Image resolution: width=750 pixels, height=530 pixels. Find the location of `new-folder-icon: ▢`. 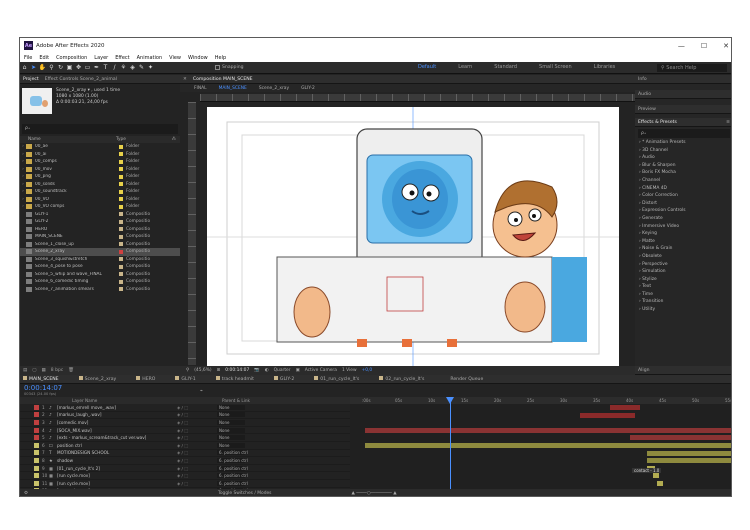

new-folder-icon: ▢ is located at coordinates (34, 370).